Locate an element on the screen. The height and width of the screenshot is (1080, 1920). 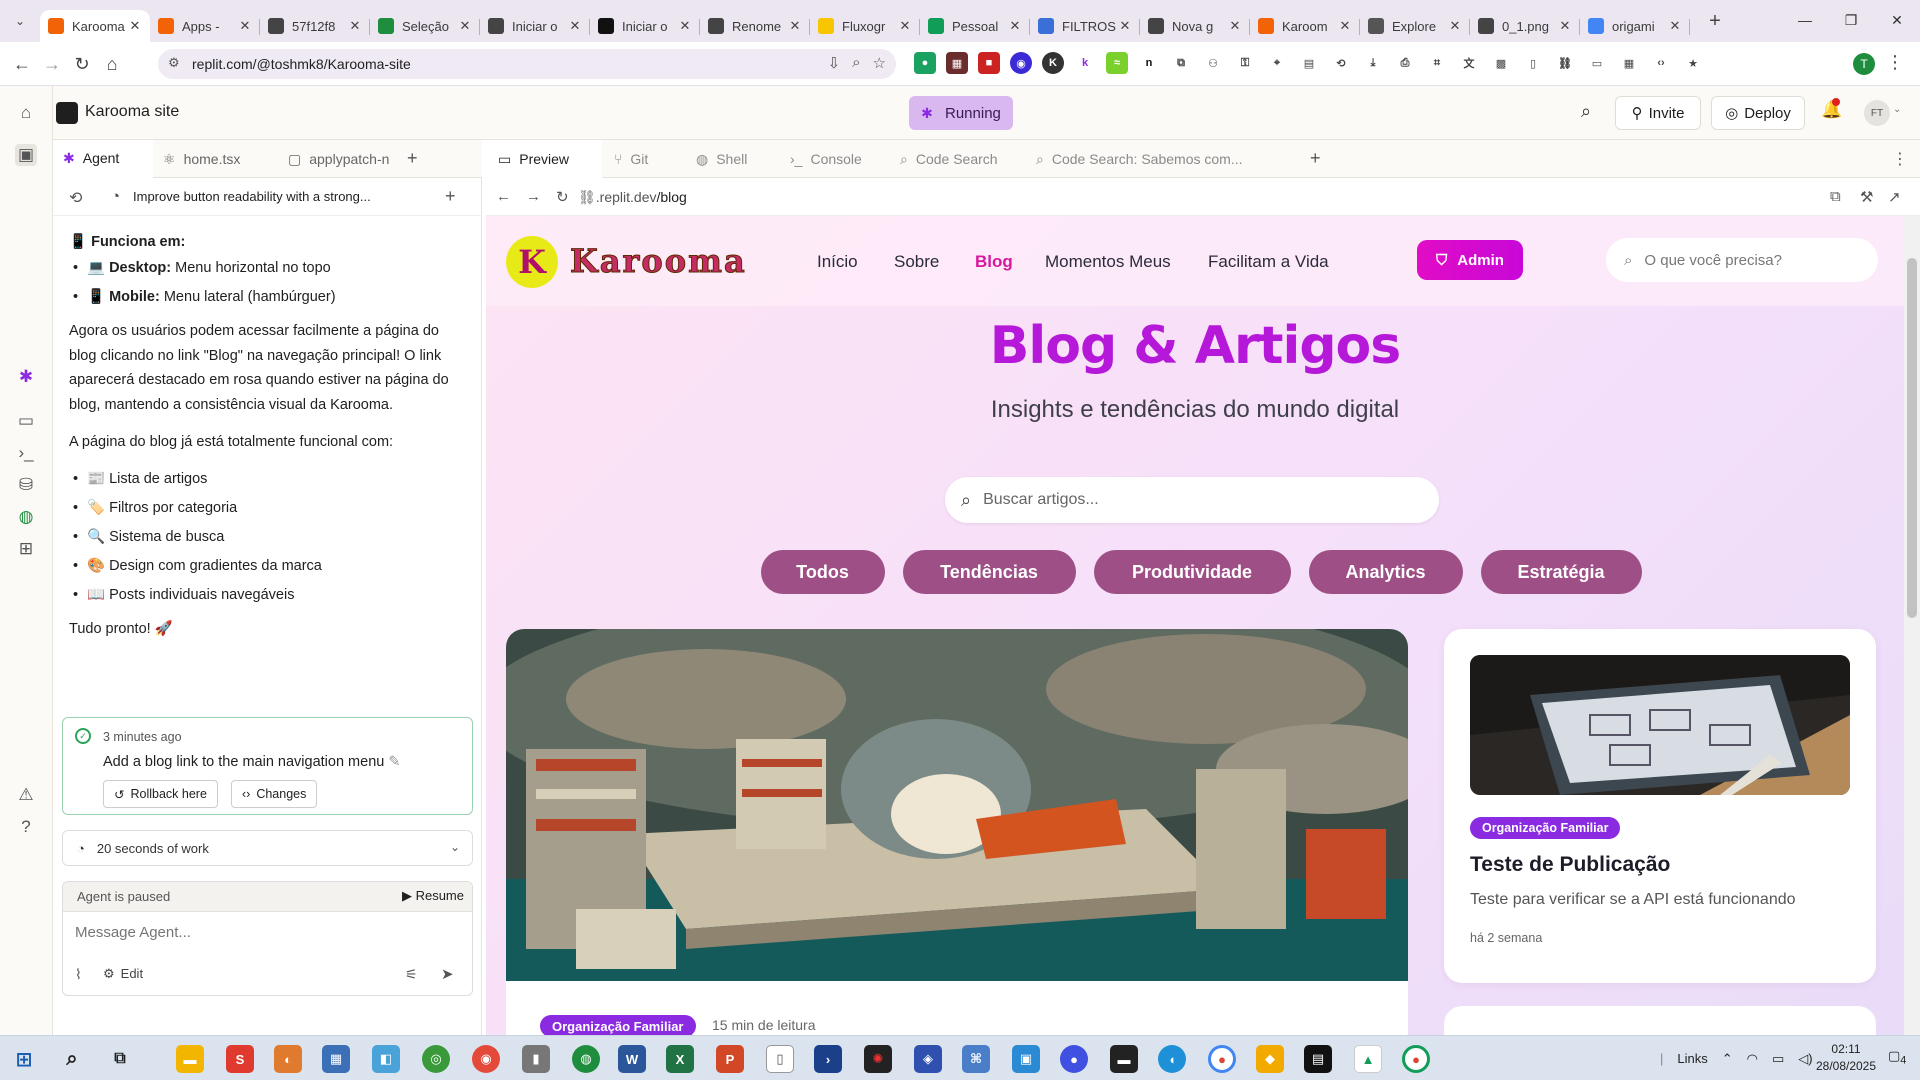
devtools-wrench-icon: ⚒ is located at coordinates (1866, 197).